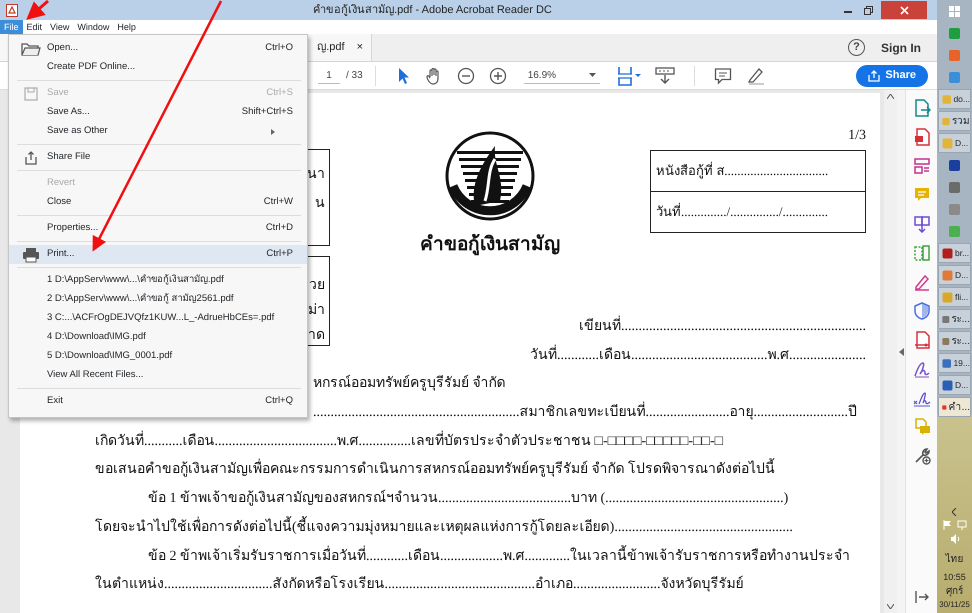 The width and height of the screenshot is (972, 613). What do you see at coordinates (60, 27) in the screenshot?
I see `menu-item: View` at bounding box center [60, 27].